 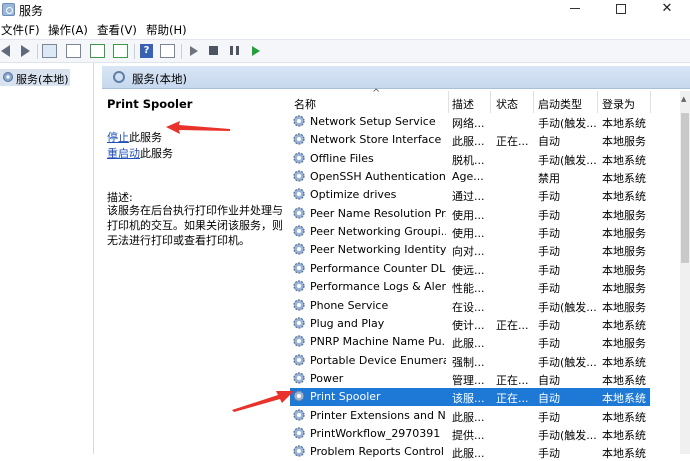 What do you see at coordinates (470, 177) in the screenshot?
I see `table-row: OpenSSH Authentication ... Age... 禁用 本地系统` at bounding box center [470, 177].